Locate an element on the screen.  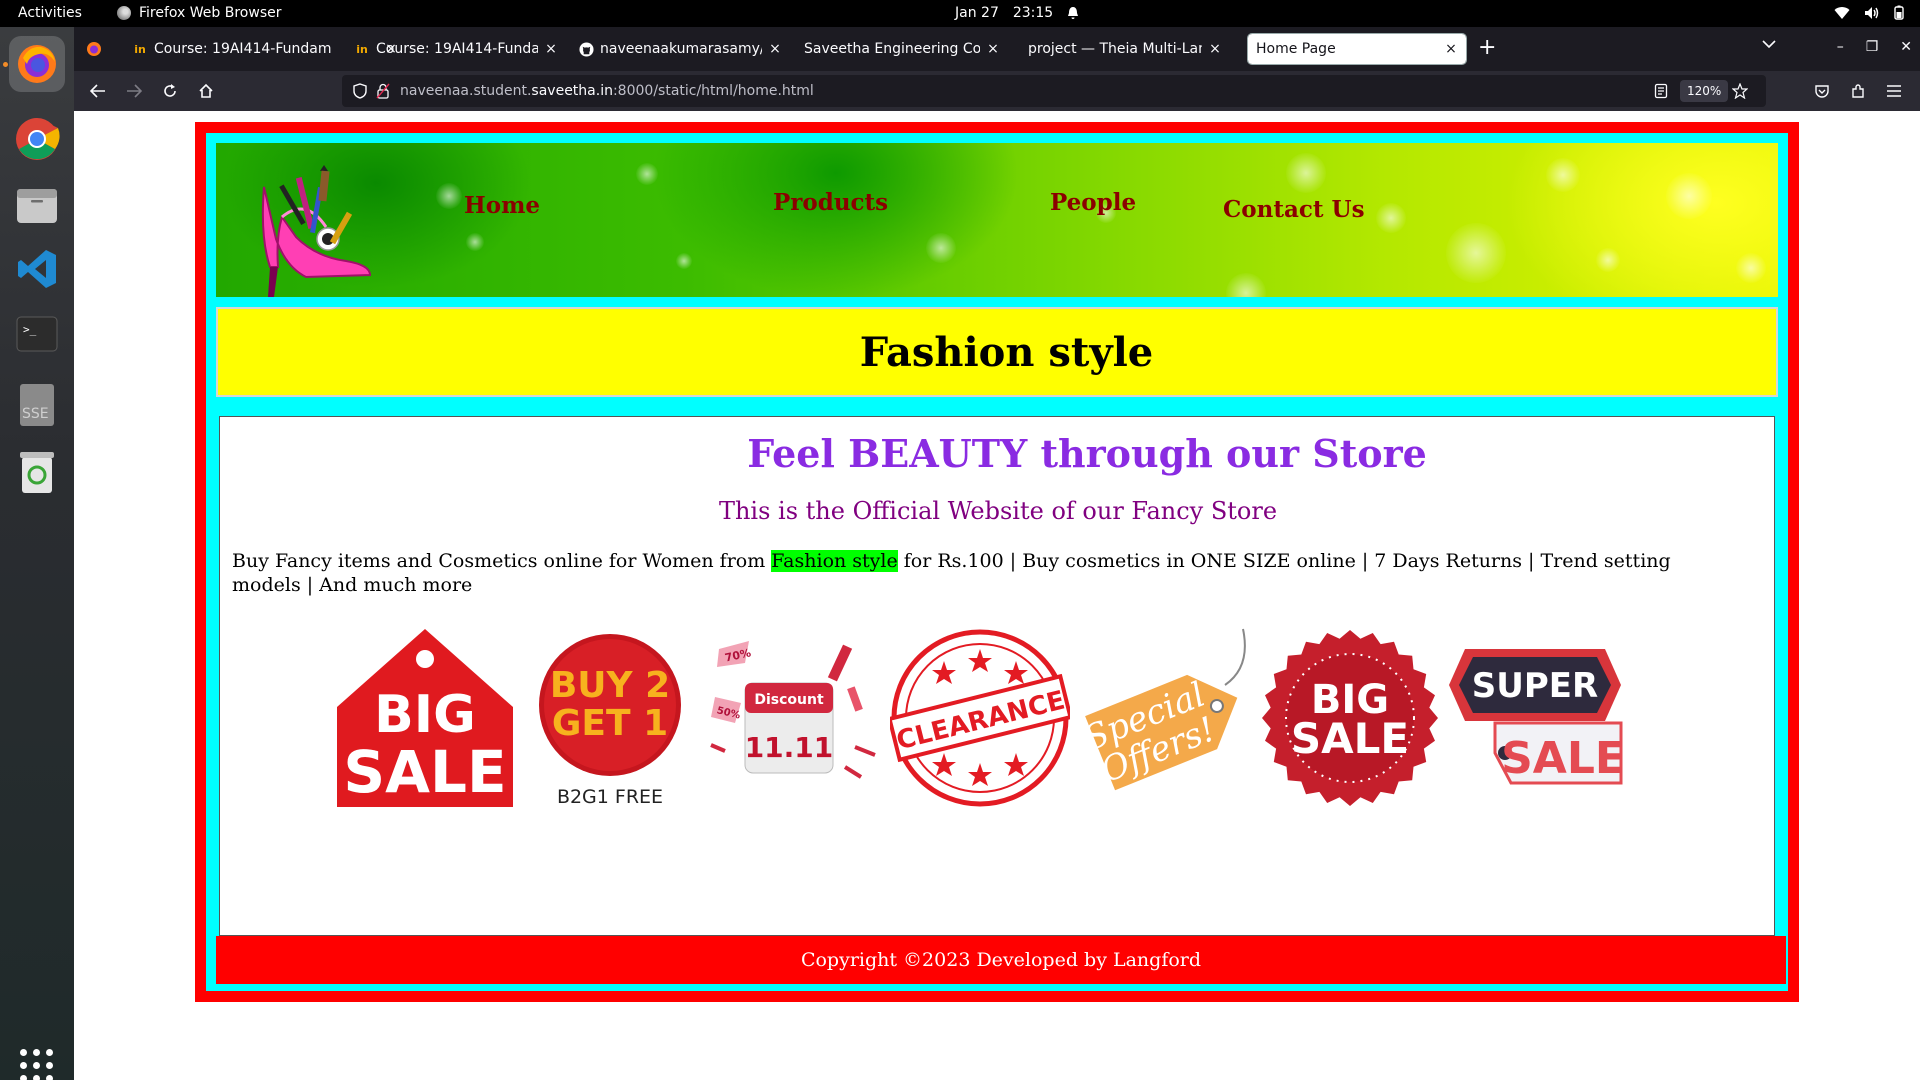
home-icon is located at coordinates (206, 90).